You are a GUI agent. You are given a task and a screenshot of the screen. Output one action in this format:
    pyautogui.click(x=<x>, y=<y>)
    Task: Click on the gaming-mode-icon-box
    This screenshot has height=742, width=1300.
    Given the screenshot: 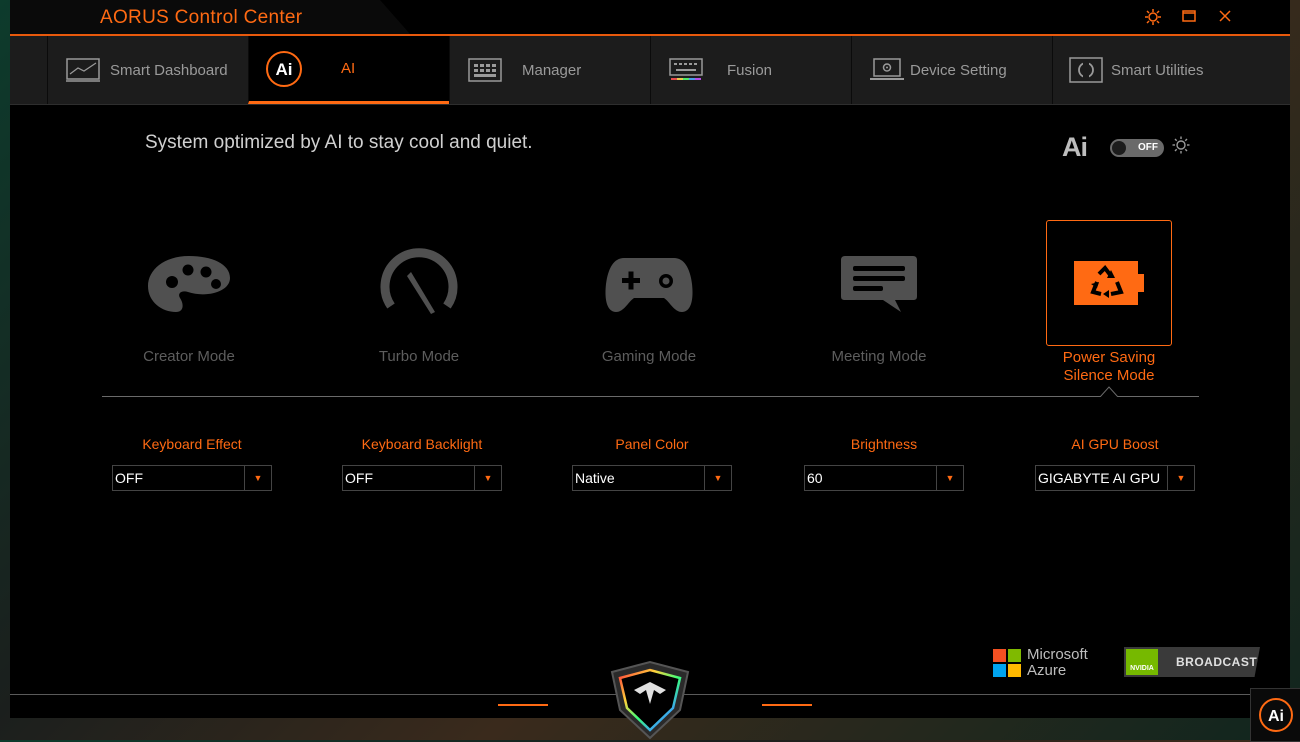 What is the action you would take?
    pyautogui.click(x=649, y=284)
    